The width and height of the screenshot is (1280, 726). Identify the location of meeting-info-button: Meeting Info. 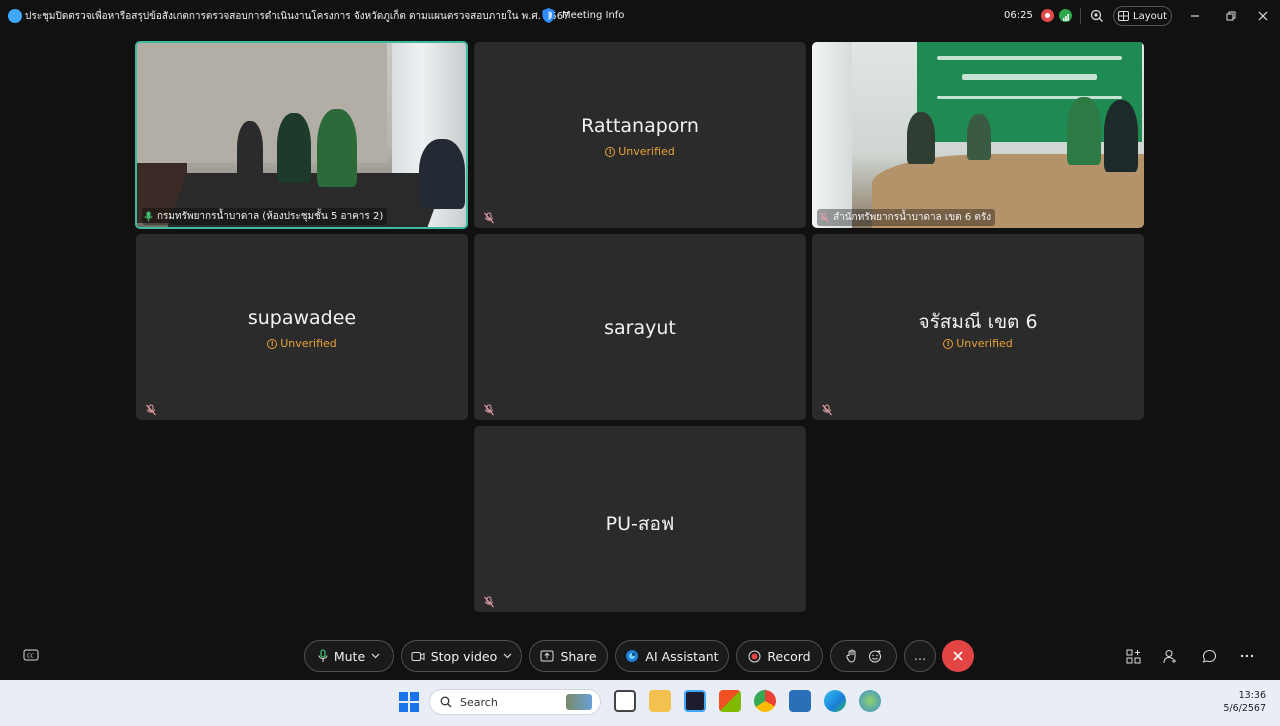
(582, 15).